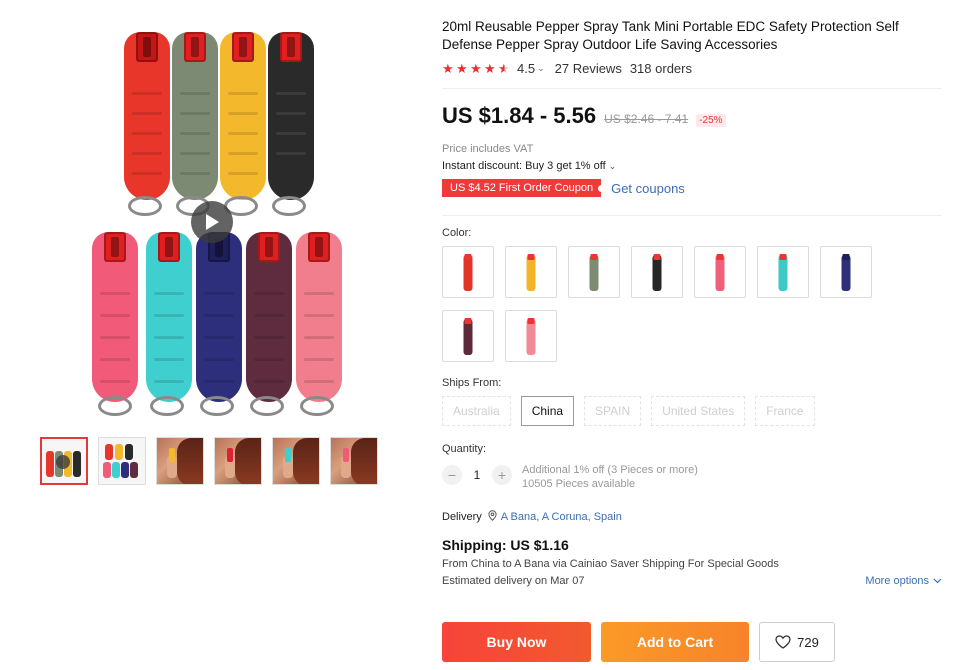 The width and height of the screenshot is (966, 670). I want to click on quantity-increase-button: +, so click(502, 475).